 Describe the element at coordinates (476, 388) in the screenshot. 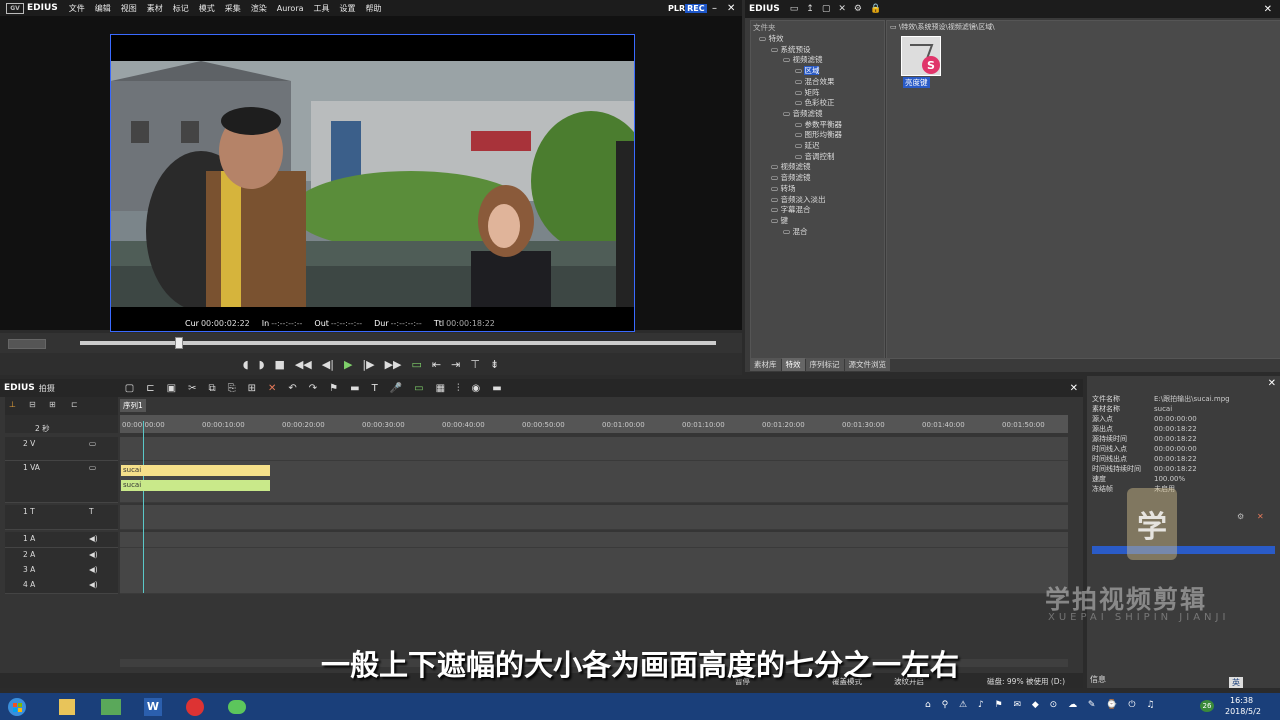

I see `record-icon: ◉` at that location.